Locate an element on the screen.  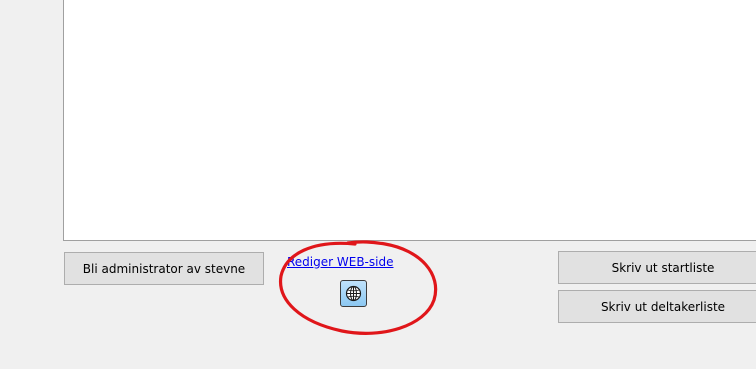
edit-web-page-button is located at coordinates (353, 293).